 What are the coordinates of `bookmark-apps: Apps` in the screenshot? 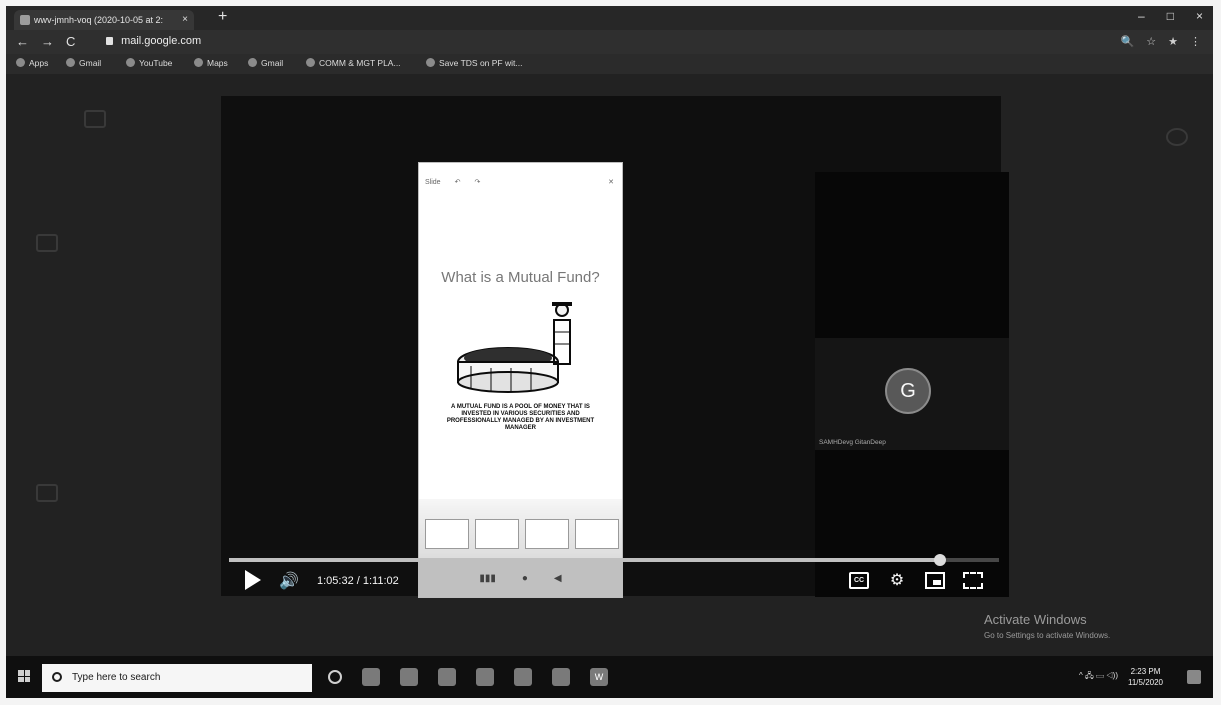 It's located at (32, 63).